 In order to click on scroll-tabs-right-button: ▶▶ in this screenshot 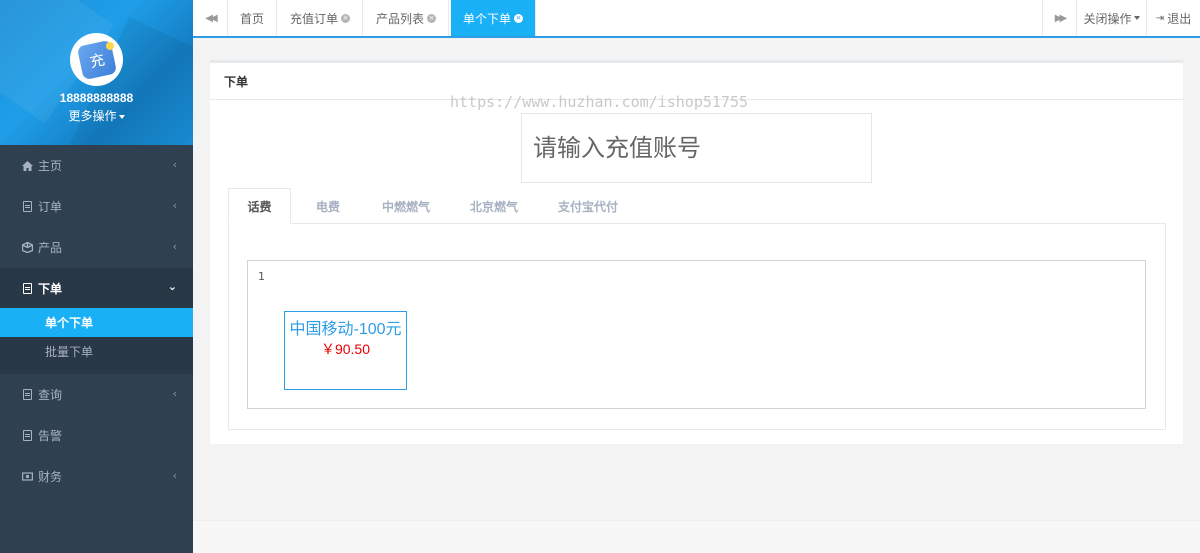, I will do `click(1059, 18)`.